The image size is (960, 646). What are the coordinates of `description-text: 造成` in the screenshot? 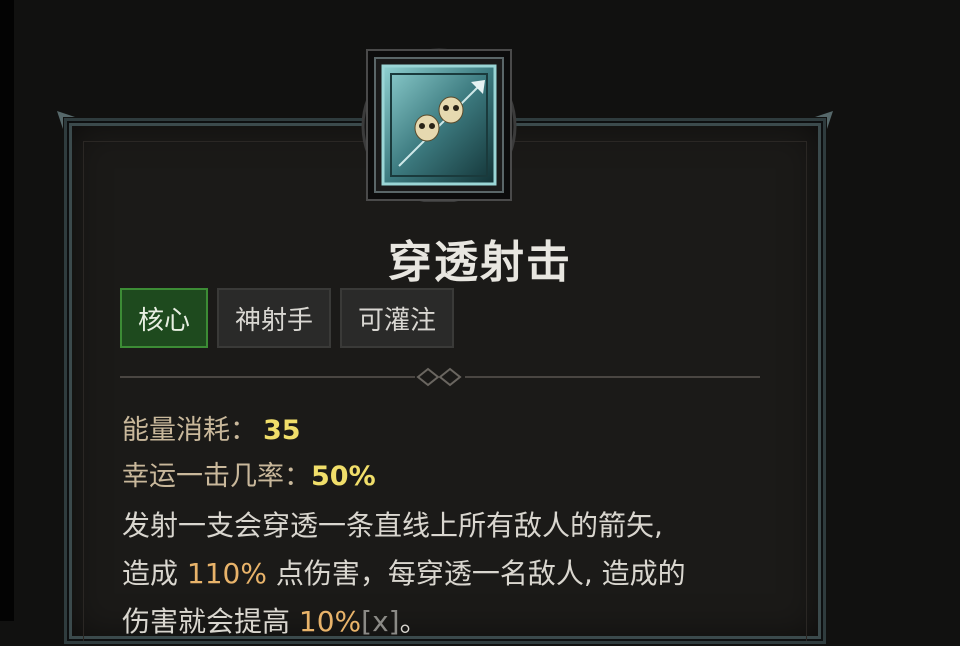 It's located at (154, 573).